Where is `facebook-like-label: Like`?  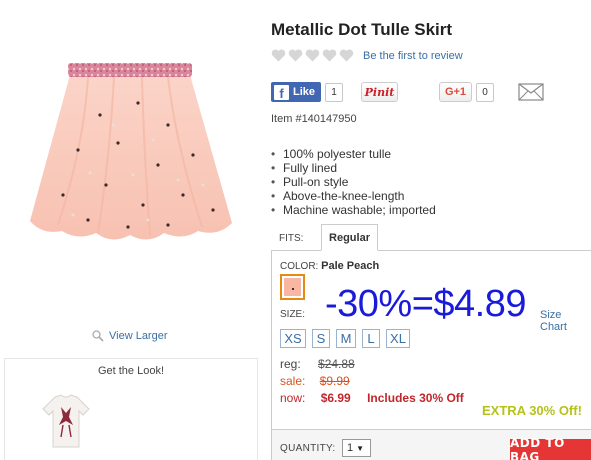 facebook-like-label: Like is located at coordinates (304, 92).